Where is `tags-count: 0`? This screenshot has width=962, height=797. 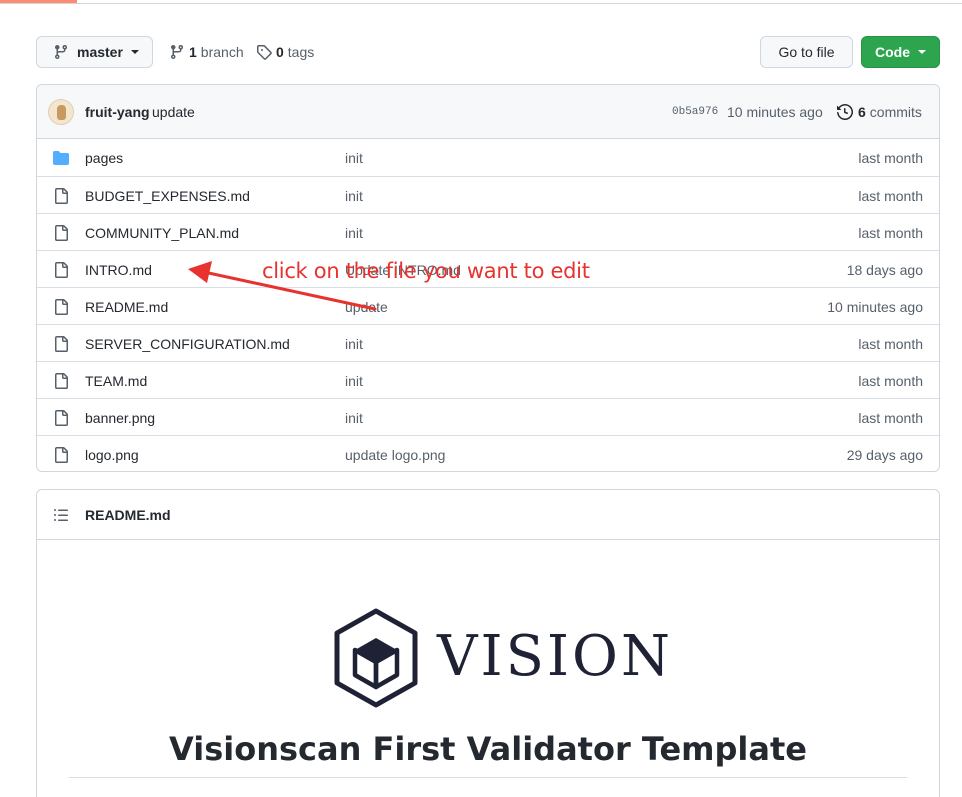
tags-count: 0 is located at coordinates (280, 52).